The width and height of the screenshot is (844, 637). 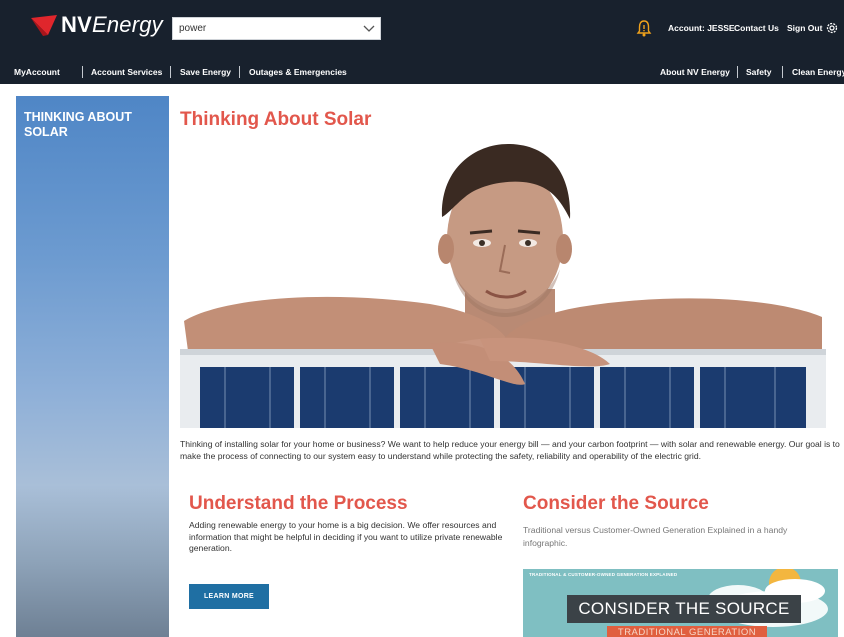 I want to click on nav-outages-emergencies: Outages & Emergencies, so click(x=298, y=72).